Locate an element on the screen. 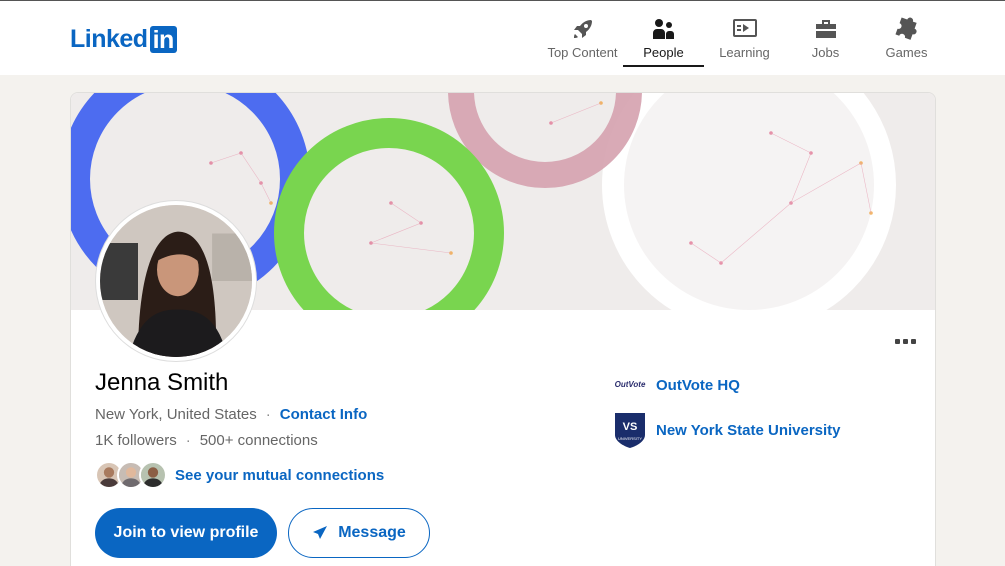  logo-text: Linked is located at coordinates (109, 38).